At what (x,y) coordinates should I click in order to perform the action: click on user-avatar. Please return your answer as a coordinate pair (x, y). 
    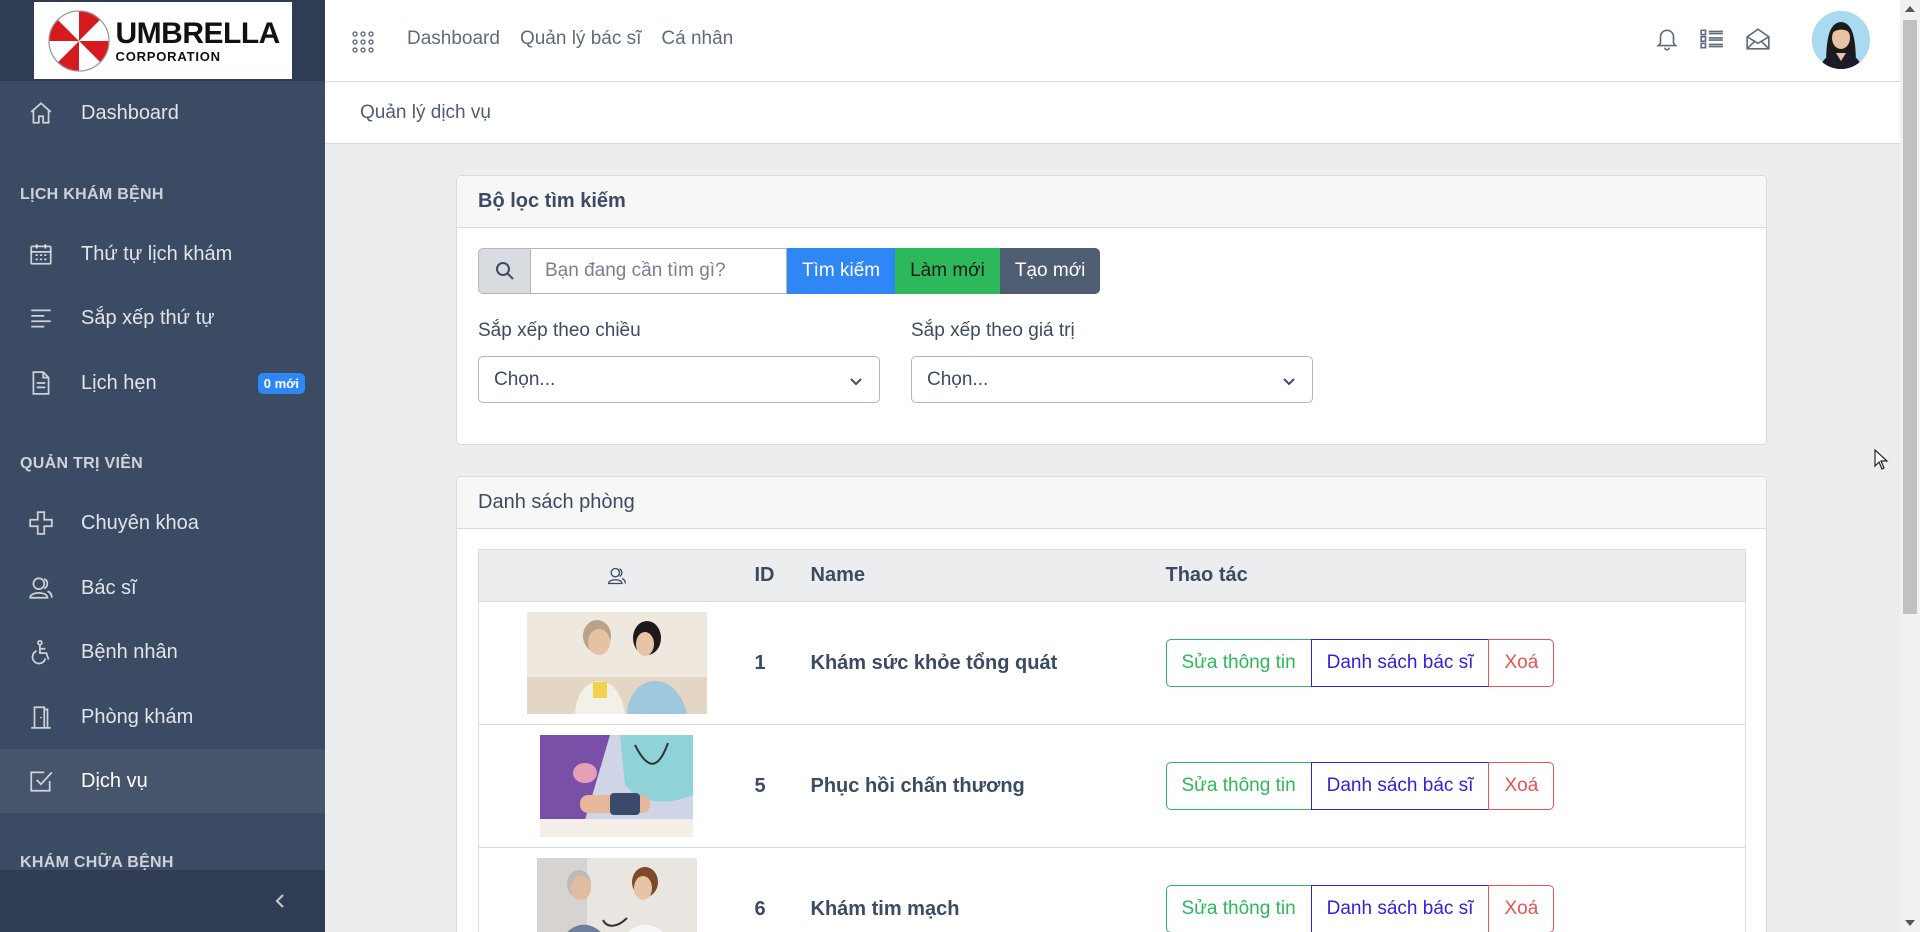
    Looking at the image, I should click on (1841, 40).